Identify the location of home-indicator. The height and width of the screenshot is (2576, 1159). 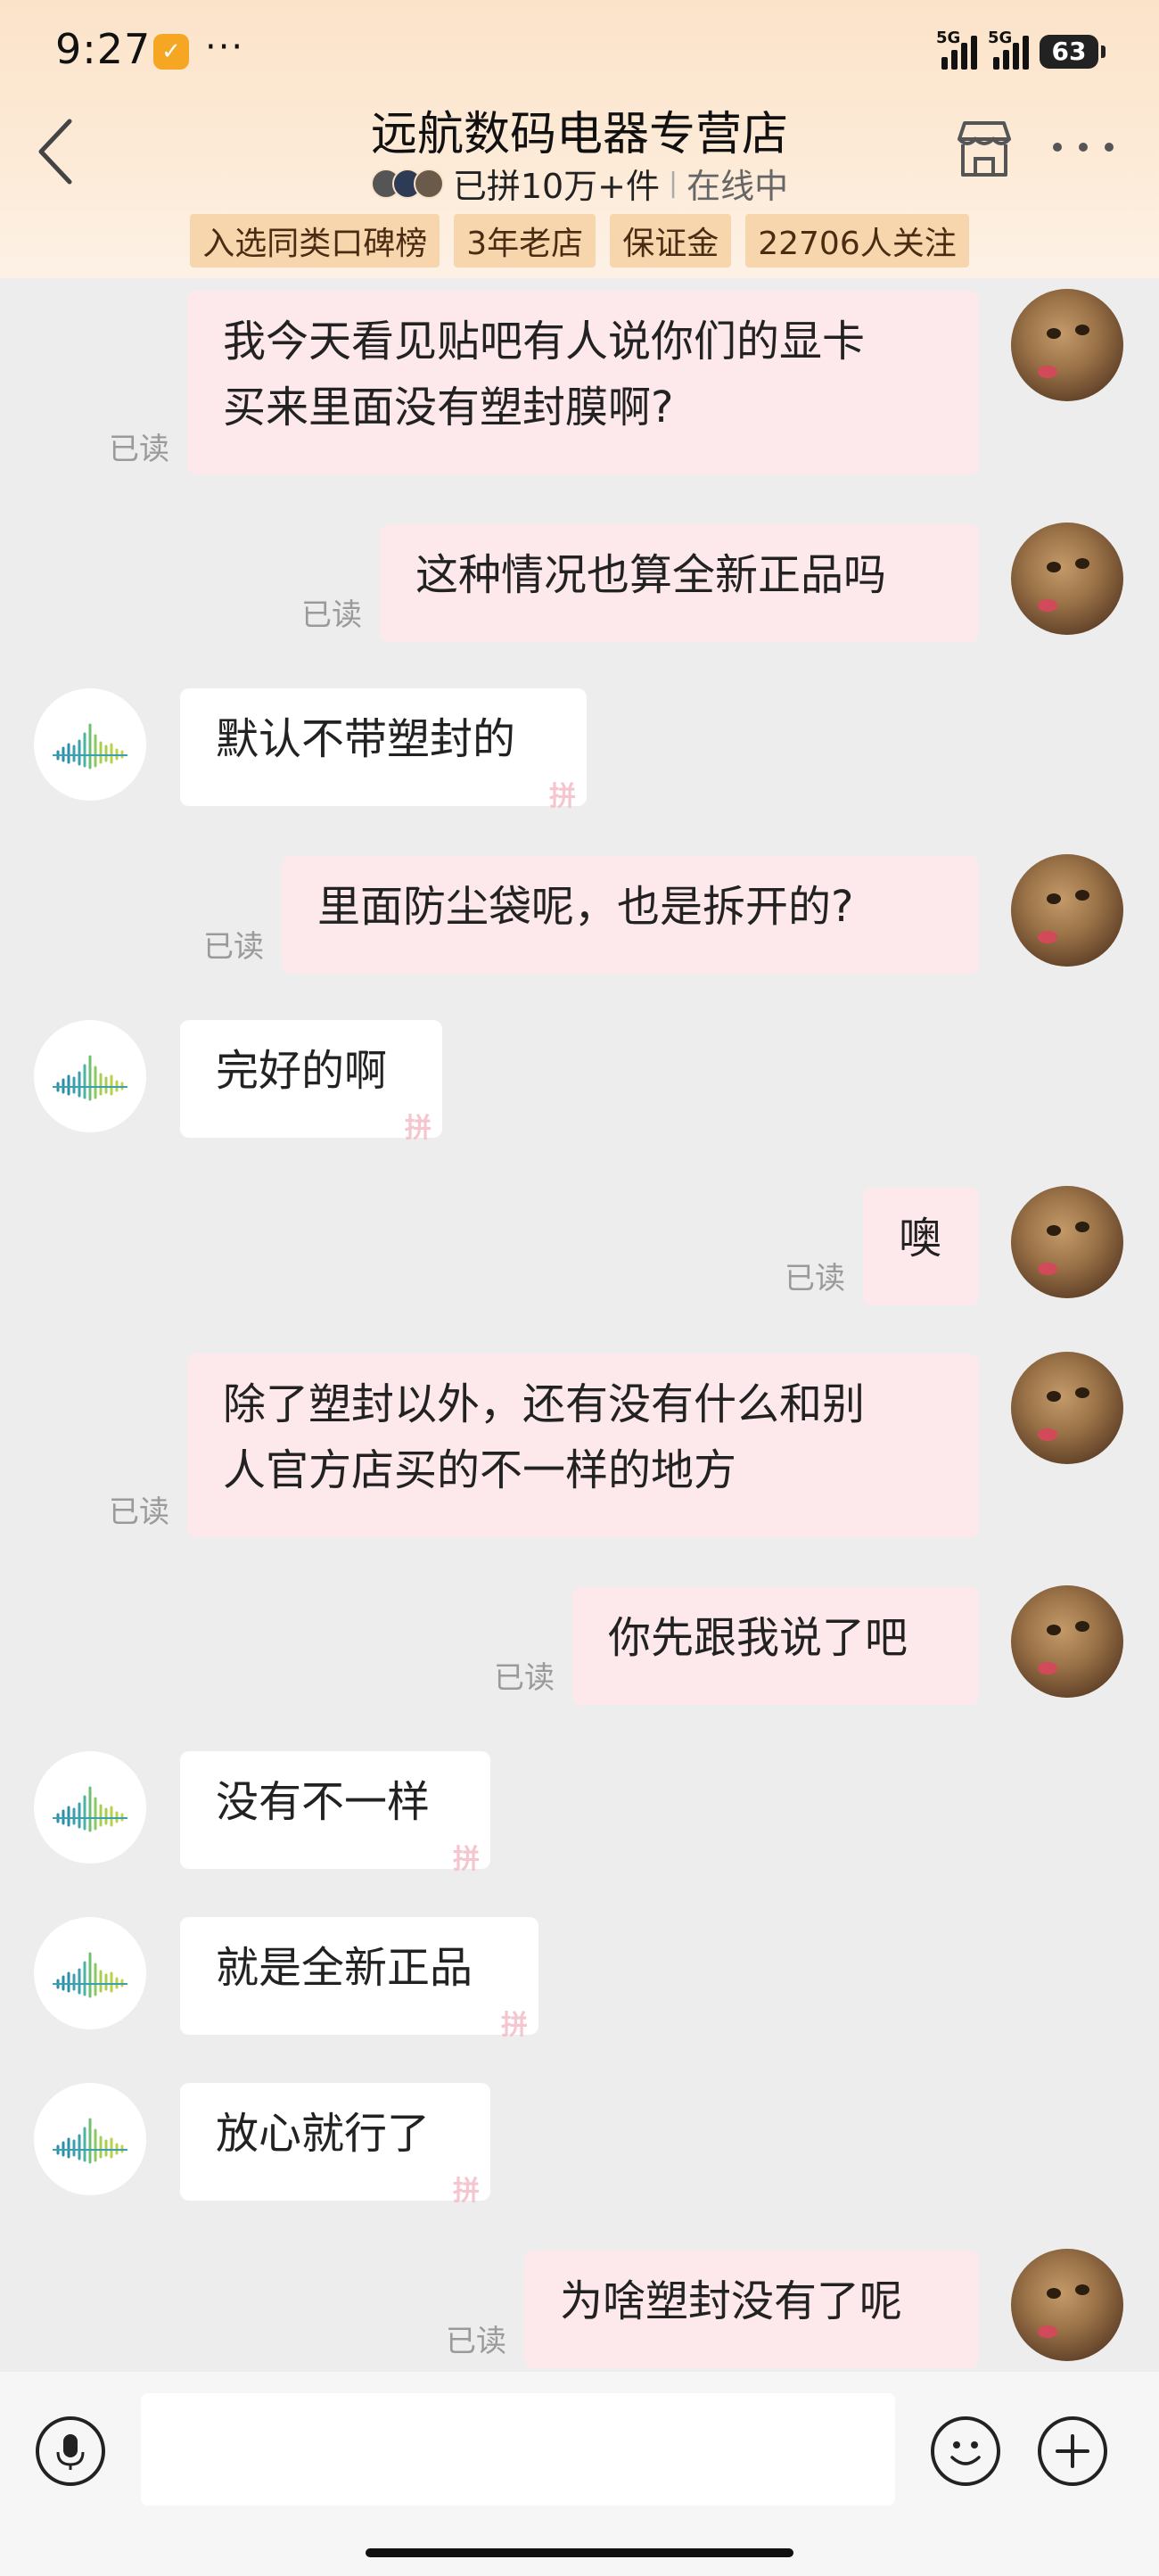
(579, 2552).